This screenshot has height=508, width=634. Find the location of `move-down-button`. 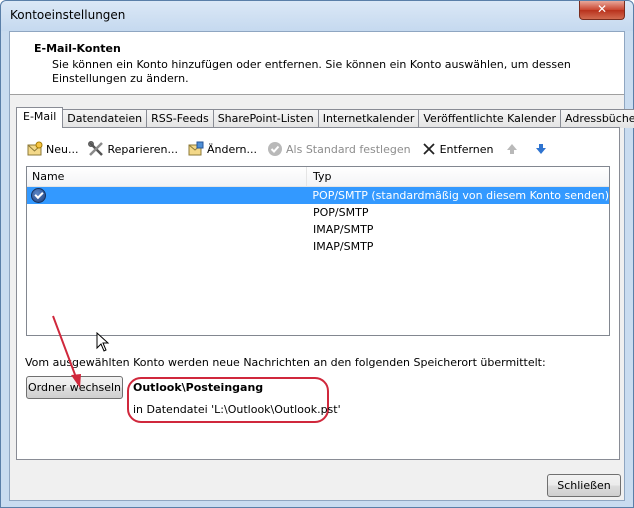

move-down-button is located at coordinates (542, 149).